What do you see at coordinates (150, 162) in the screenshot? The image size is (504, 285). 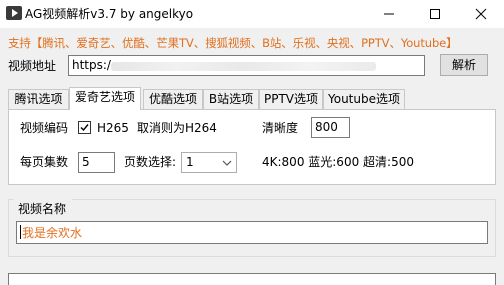 I see `page-select-label: 页数选择:` at bounding box center [150, 162].